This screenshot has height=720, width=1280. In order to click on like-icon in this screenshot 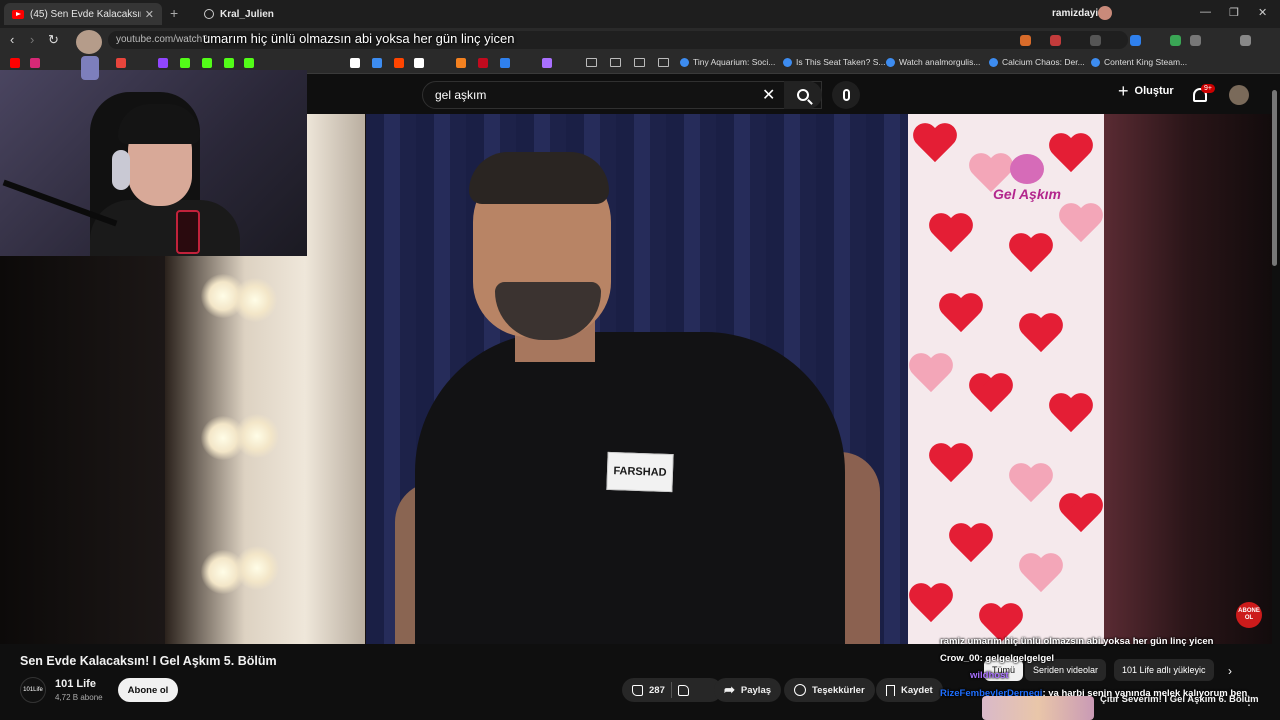, I will do `click(637, 690)`.